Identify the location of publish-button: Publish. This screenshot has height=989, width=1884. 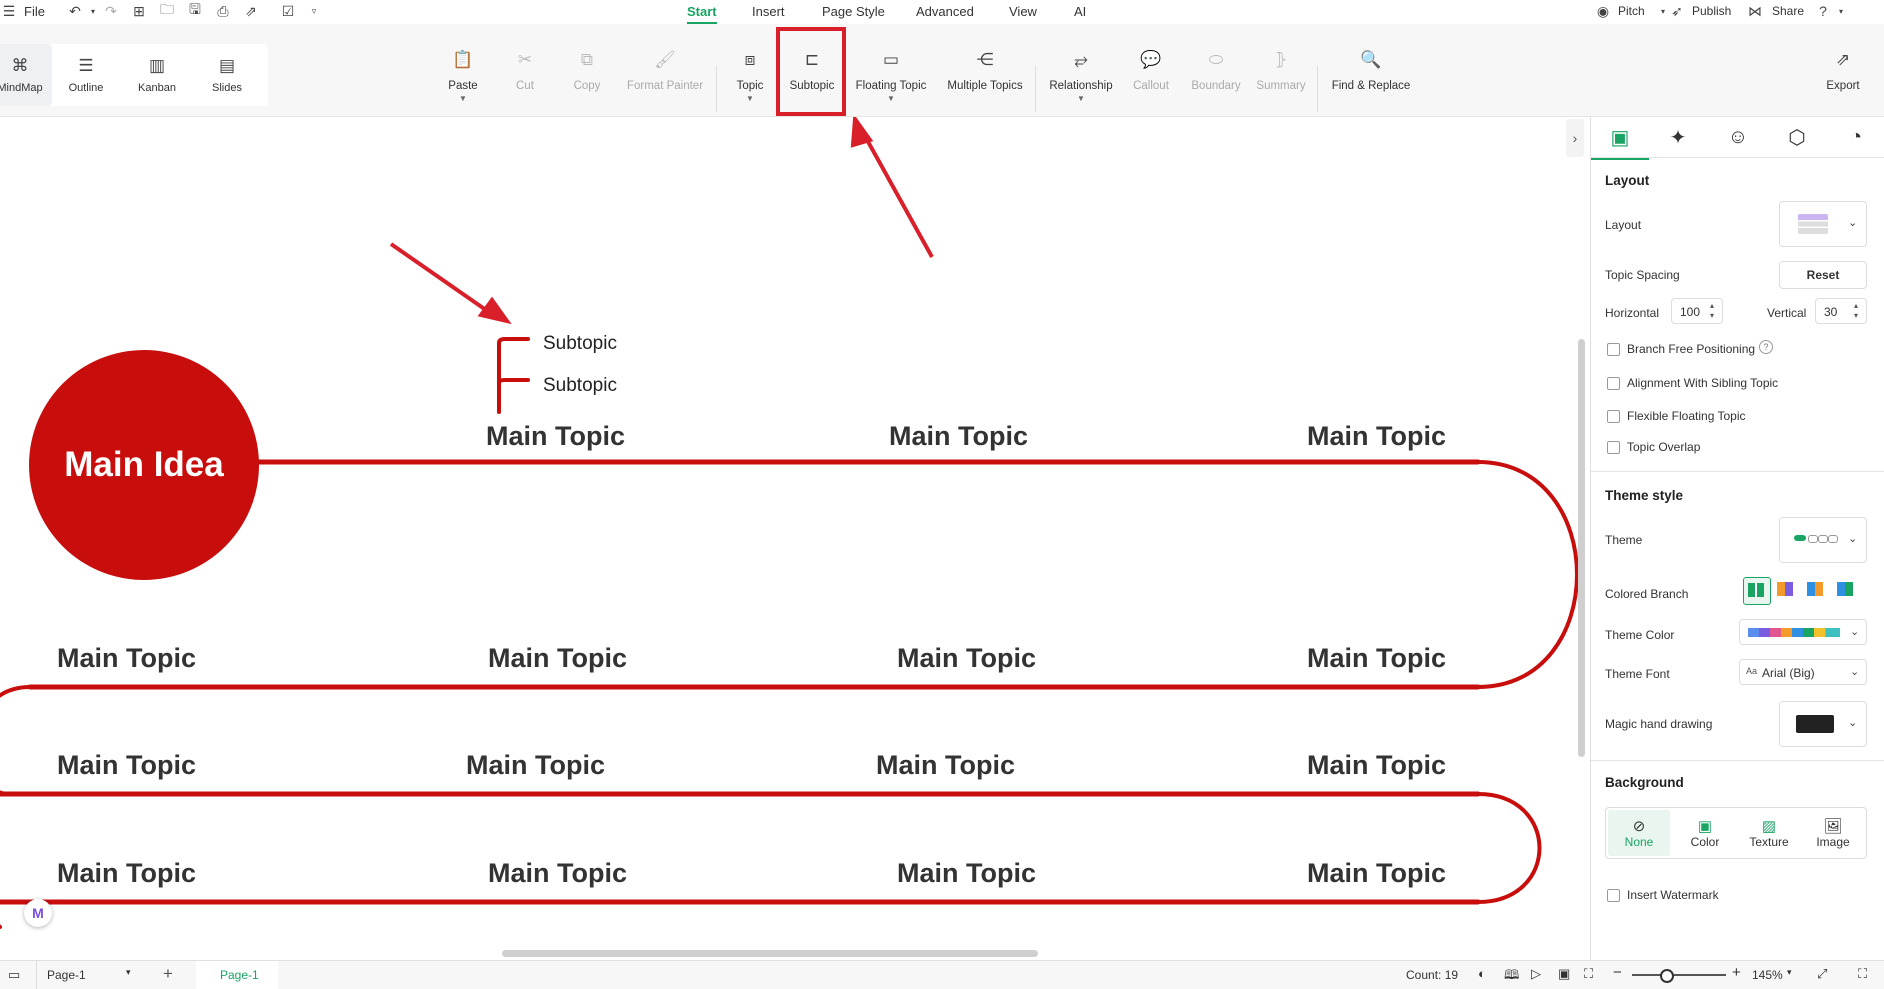
(1711, 11).